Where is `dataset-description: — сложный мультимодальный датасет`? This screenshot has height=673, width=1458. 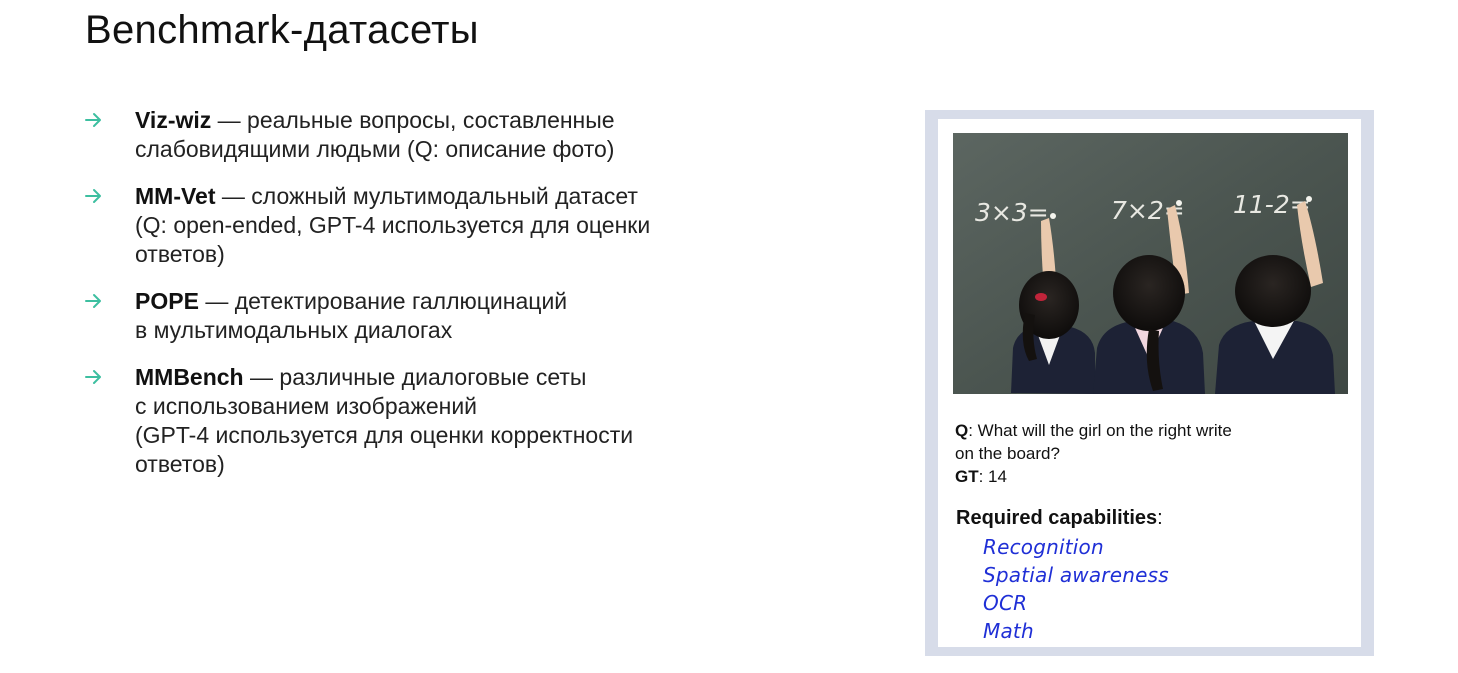
dataset-description: — сложный мультимодальный датасет is located at coordinates (429, 196).